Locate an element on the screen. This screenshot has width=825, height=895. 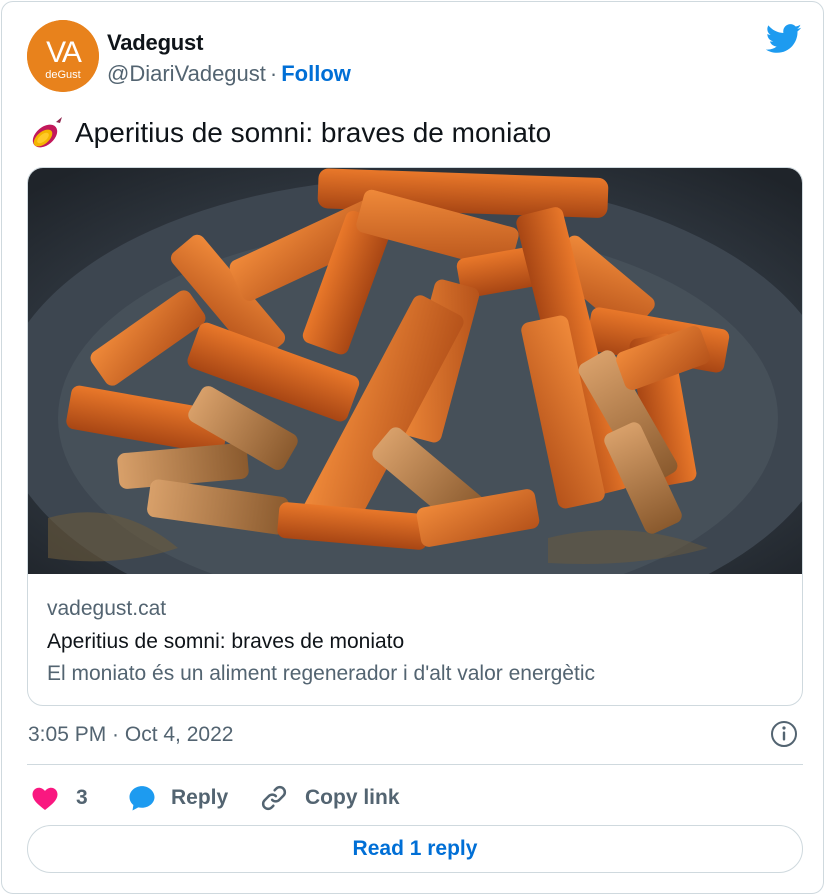
link-domain: vadegust.cat is located at coordinates (107, 608).